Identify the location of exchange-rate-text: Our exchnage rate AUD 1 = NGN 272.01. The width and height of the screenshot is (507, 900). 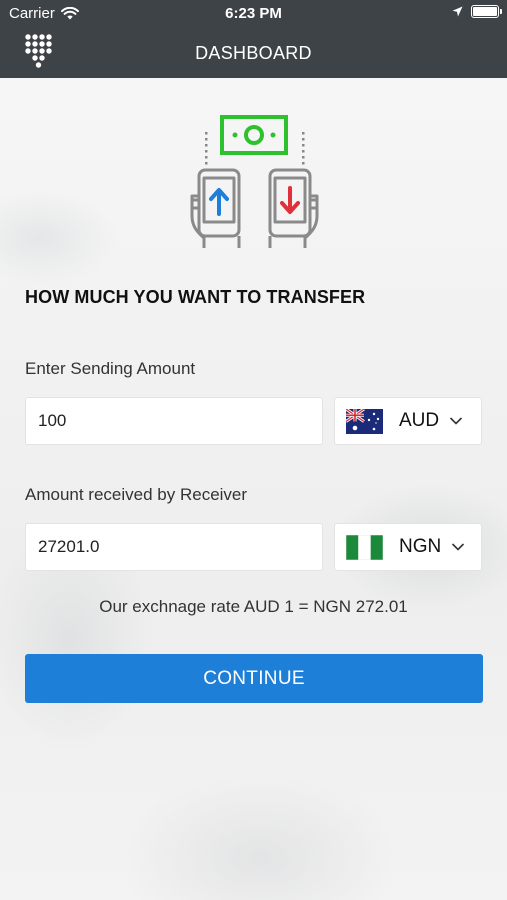
(253, 606).